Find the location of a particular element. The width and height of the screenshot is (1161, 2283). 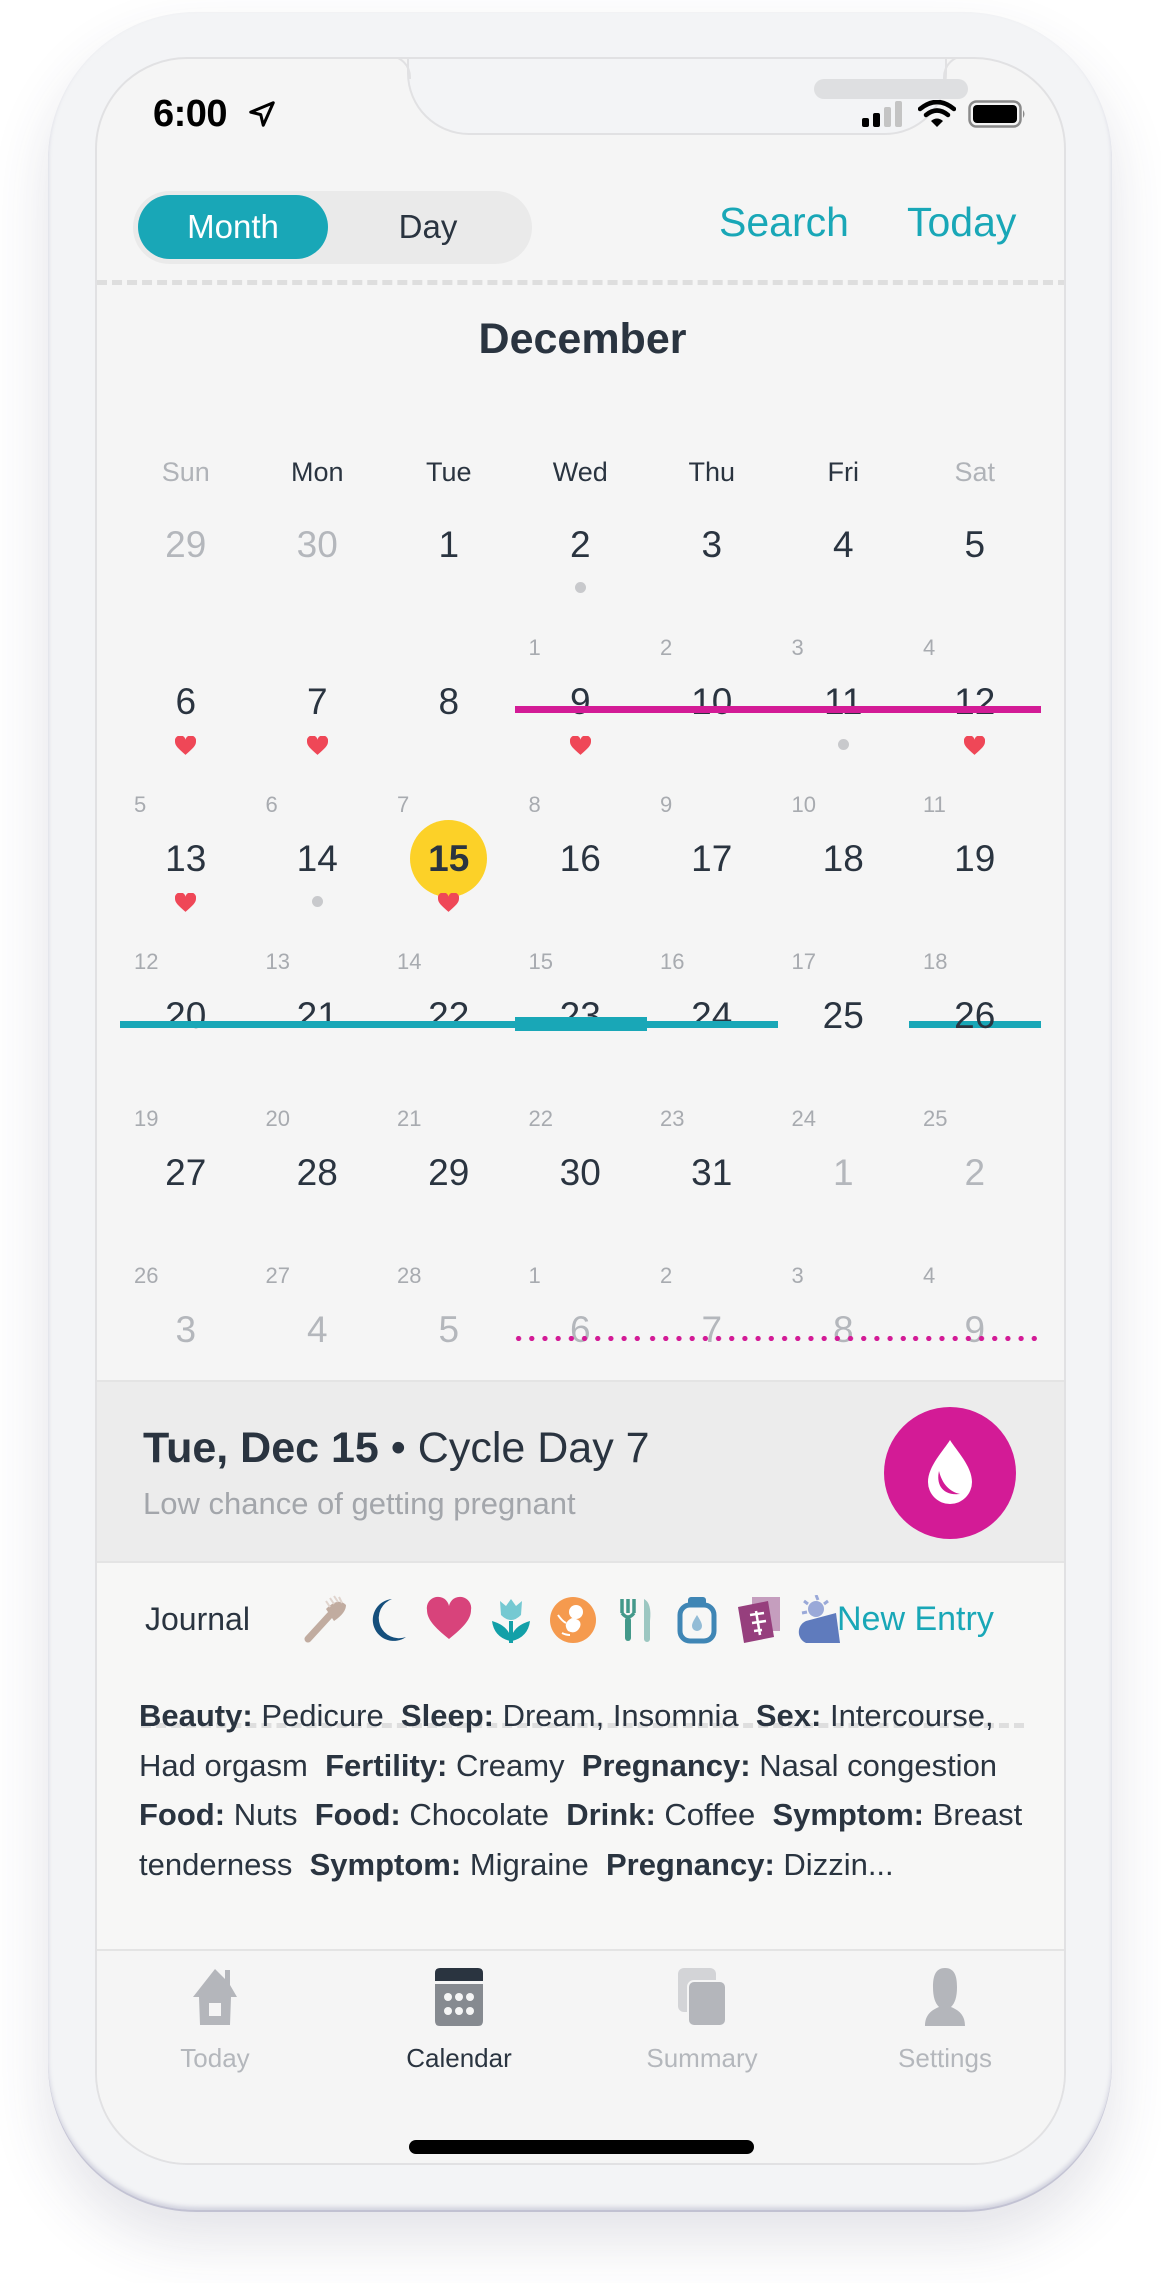

calendar-day: 24 1 is located at coordinates (844, 1177).